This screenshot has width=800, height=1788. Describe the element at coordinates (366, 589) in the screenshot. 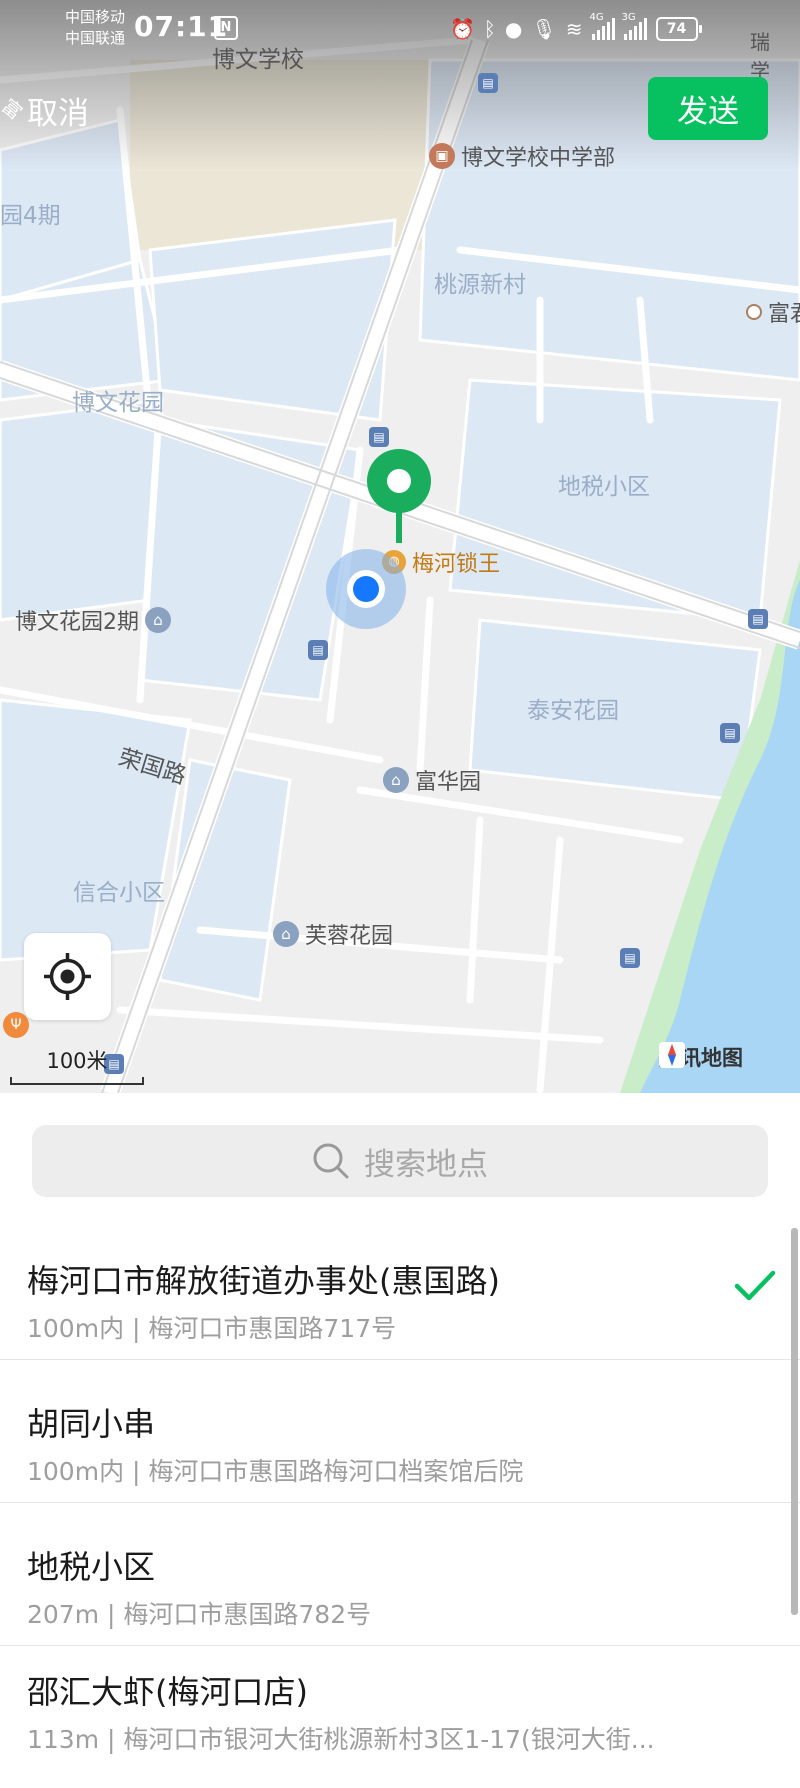

I see `current-location-icon` at that location.